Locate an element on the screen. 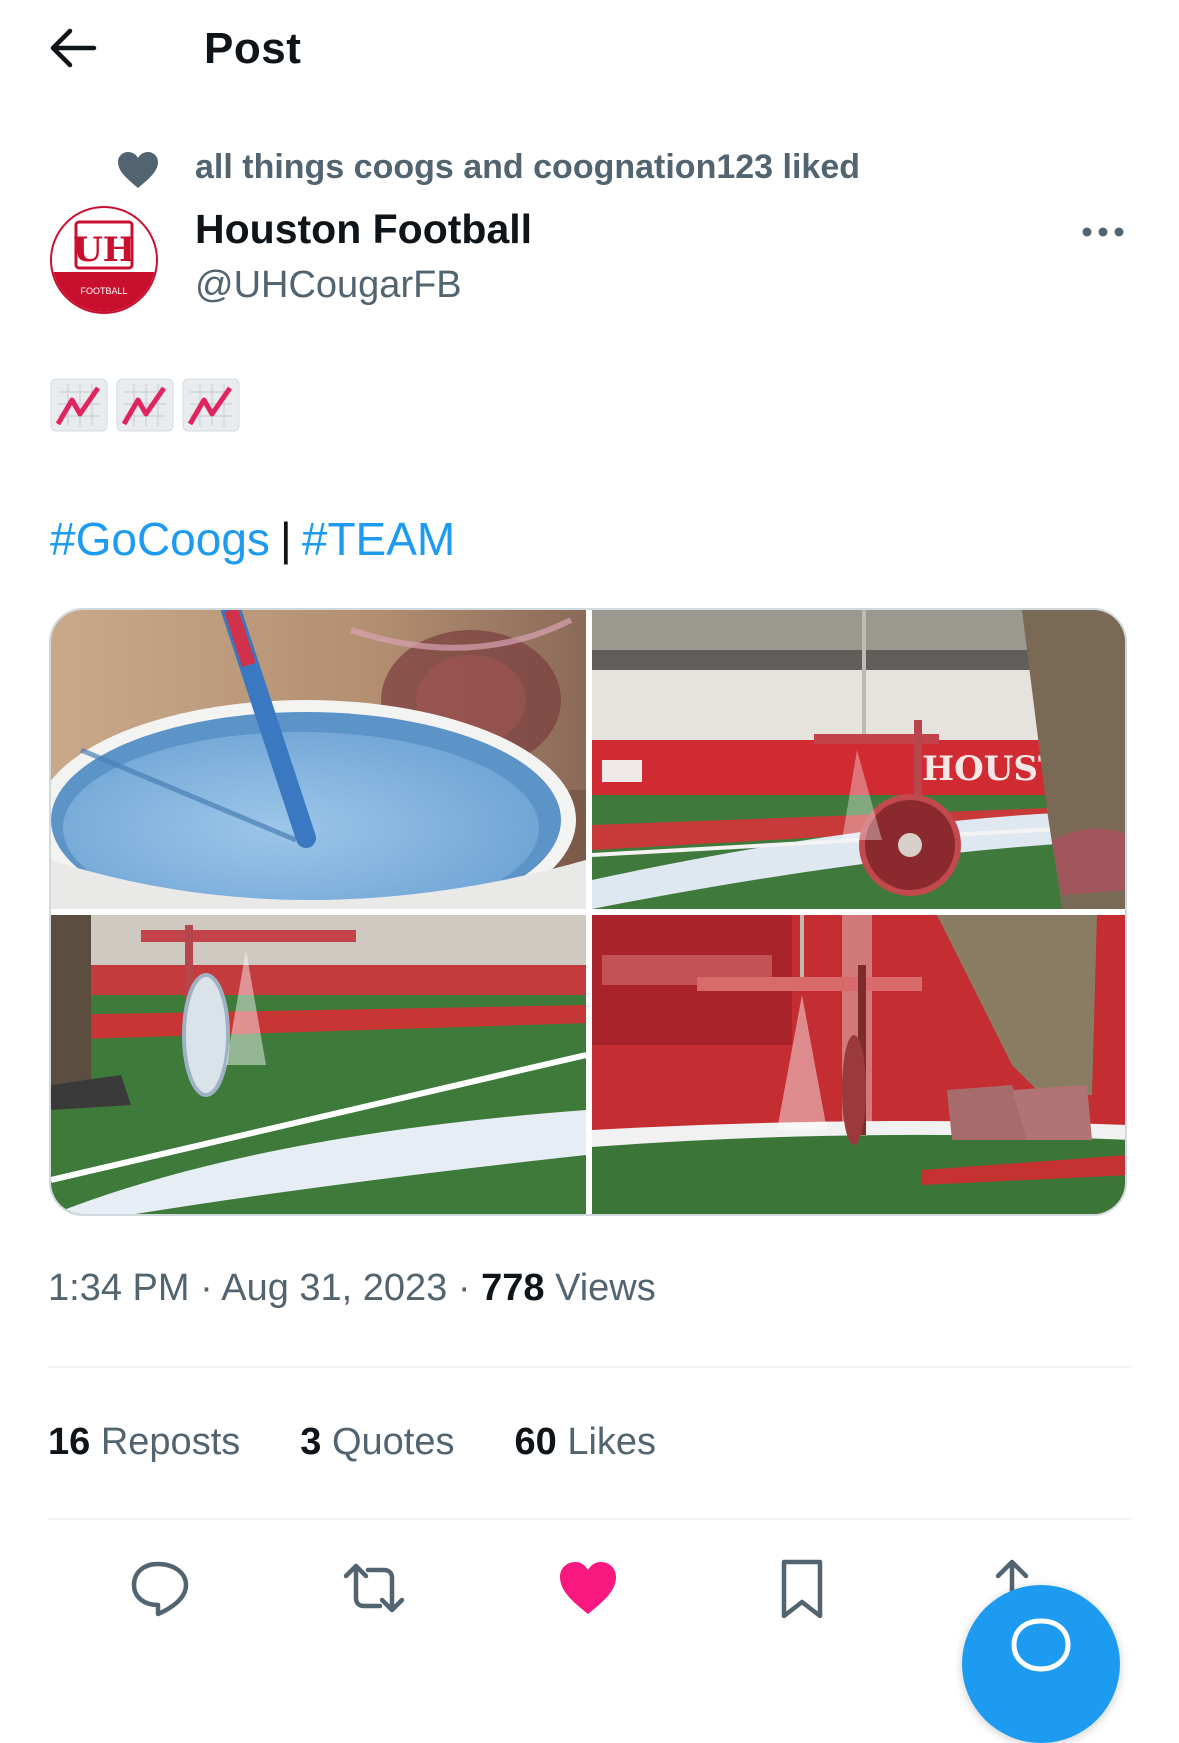 This screenshot has height=1743, width=1179. post-meta: 1:34 PM · Aug 31, 2023 · 778 Views is located at coordinates (352, 1288).